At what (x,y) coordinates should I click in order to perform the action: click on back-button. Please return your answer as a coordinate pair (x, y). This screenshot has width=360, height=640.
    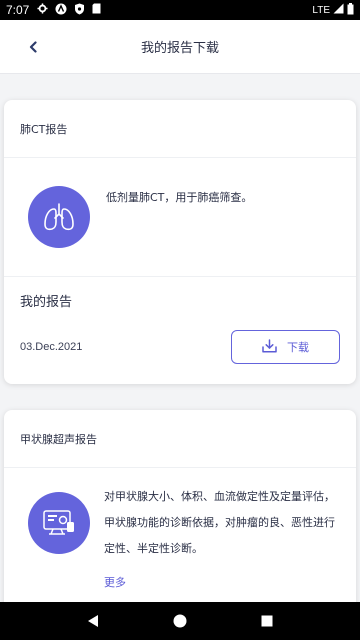
    Looking at the image, I should click on (33, 47).